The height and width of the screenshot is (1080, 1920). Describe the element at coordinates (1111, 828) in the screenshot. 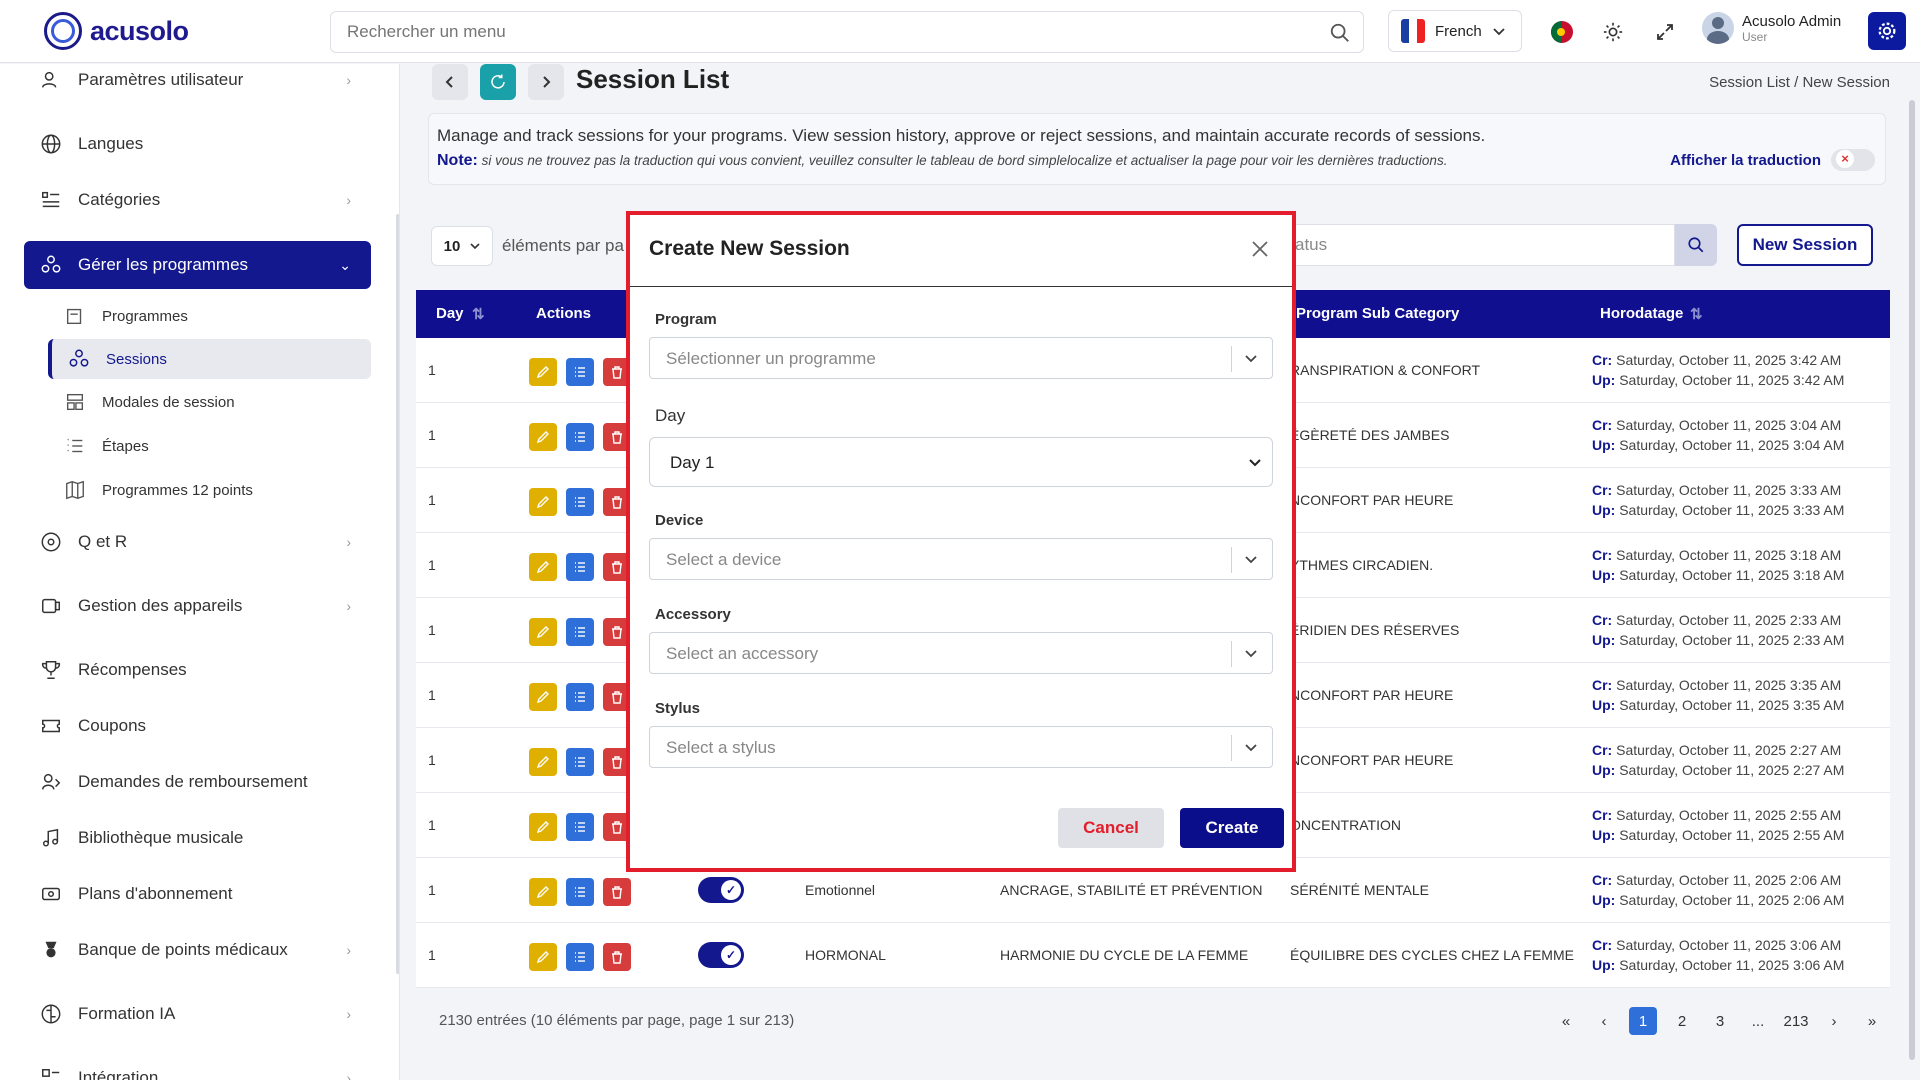

I see `cancel-button: Cancel` at that location.